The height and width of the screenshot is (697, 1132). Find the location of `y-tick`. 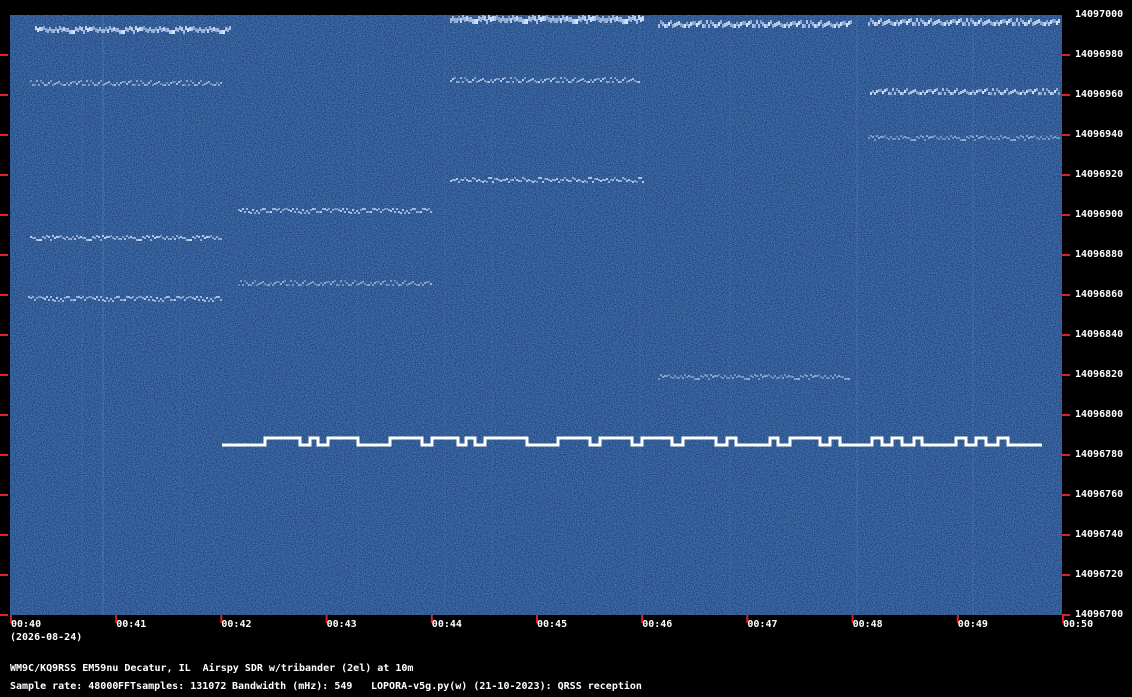

y-tick is located at coordinates (4, 495).